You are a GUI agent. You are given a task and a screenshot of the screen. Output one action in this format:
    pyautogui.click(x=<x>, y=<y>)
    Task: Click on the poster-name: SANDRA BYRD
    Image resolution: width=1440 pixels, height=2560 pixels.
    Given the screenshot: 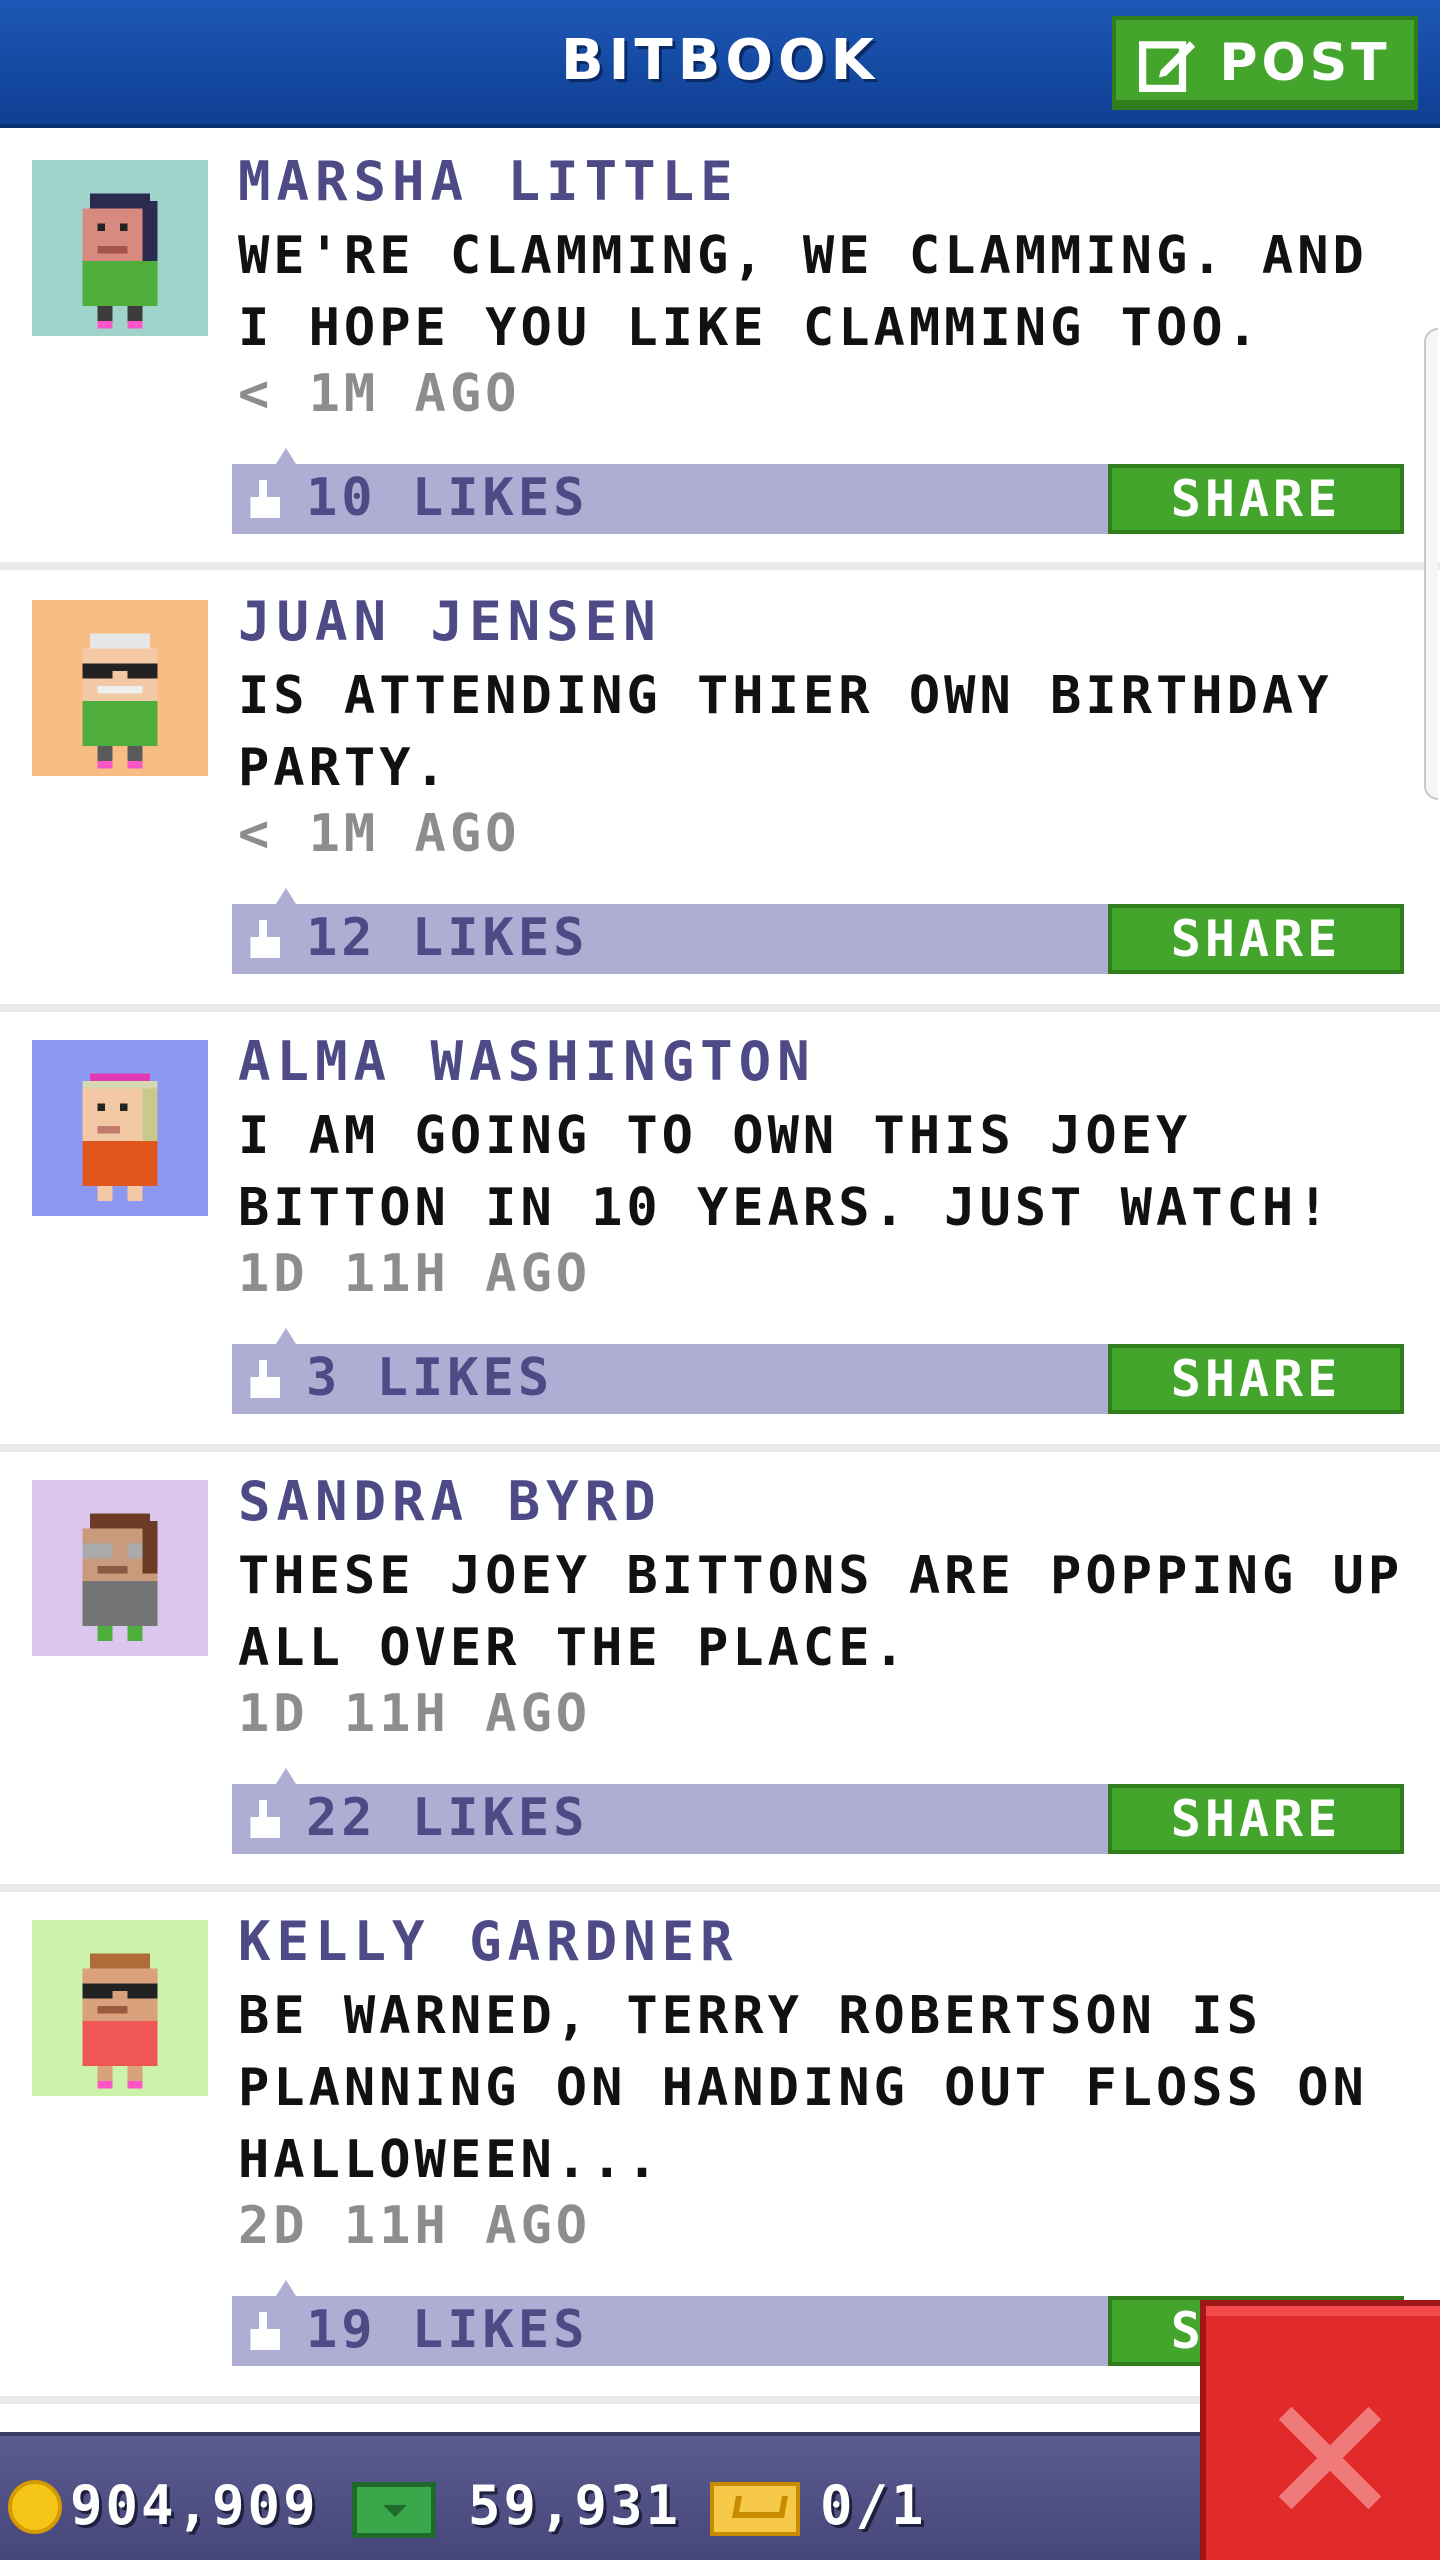 What is the action you would take?
    pyautogui.click(x=450, y=1501)
    